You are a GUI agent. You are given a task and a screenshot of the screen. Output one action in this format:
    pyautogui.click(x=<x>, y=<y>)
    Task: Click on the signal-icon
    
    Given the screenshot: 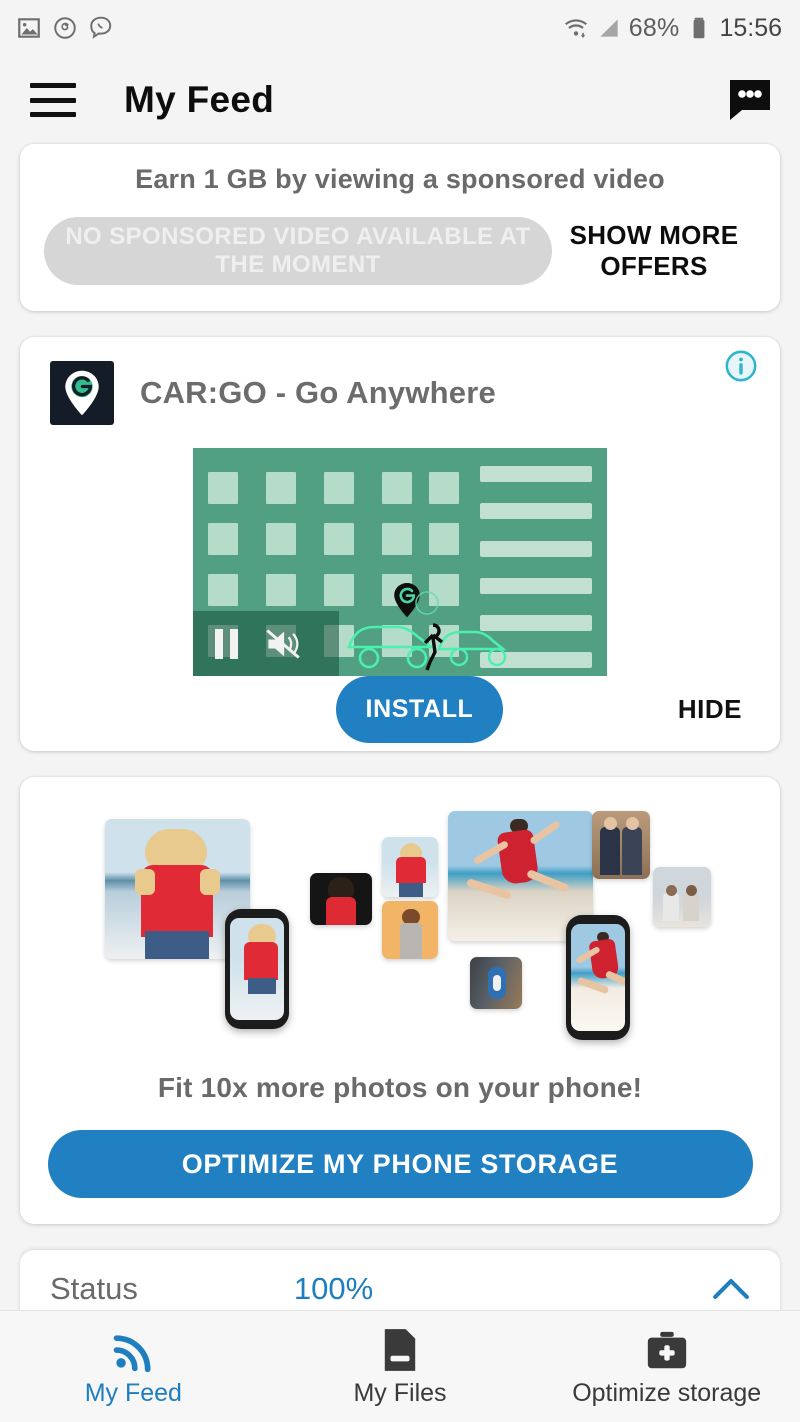 What is the action you would take?
    pyautogui.click(x=609, y=28)
    